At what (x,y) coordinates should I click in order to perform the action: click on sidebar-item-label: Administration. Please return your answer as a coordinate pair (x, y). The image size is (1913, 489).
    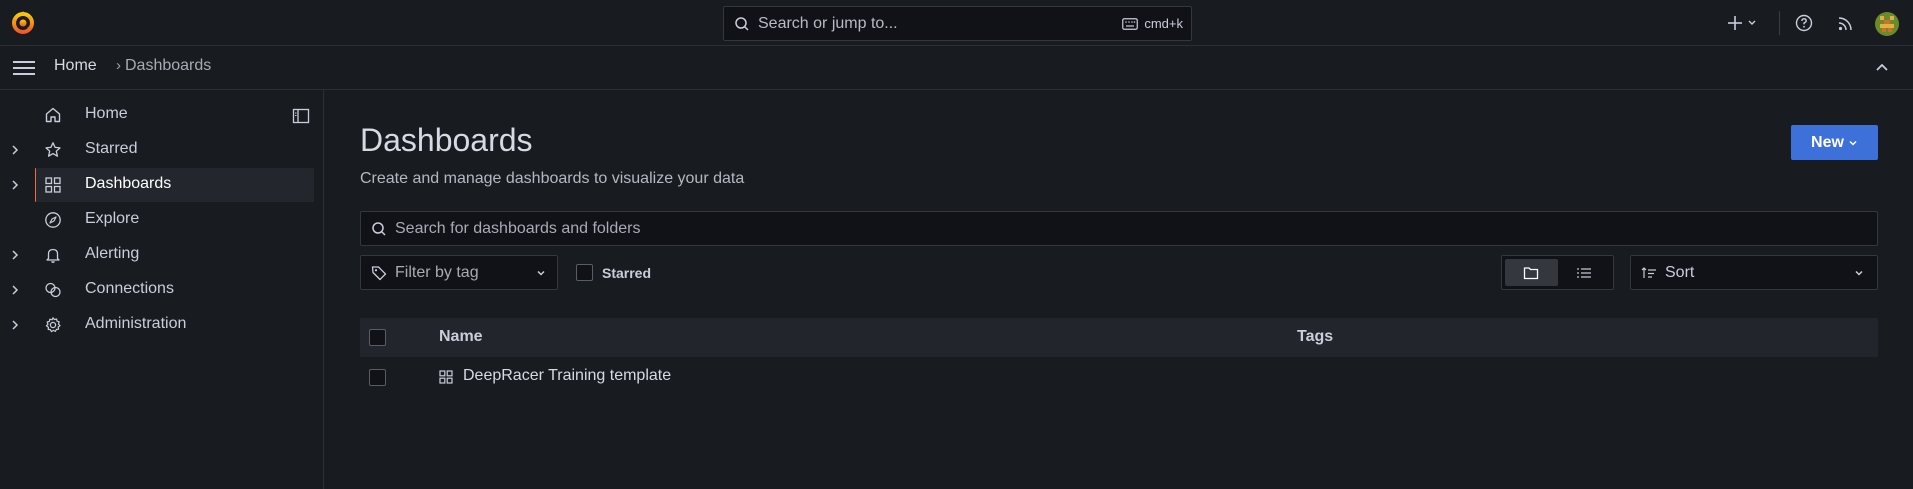
    Looking at the image, I should click on (136, 323).